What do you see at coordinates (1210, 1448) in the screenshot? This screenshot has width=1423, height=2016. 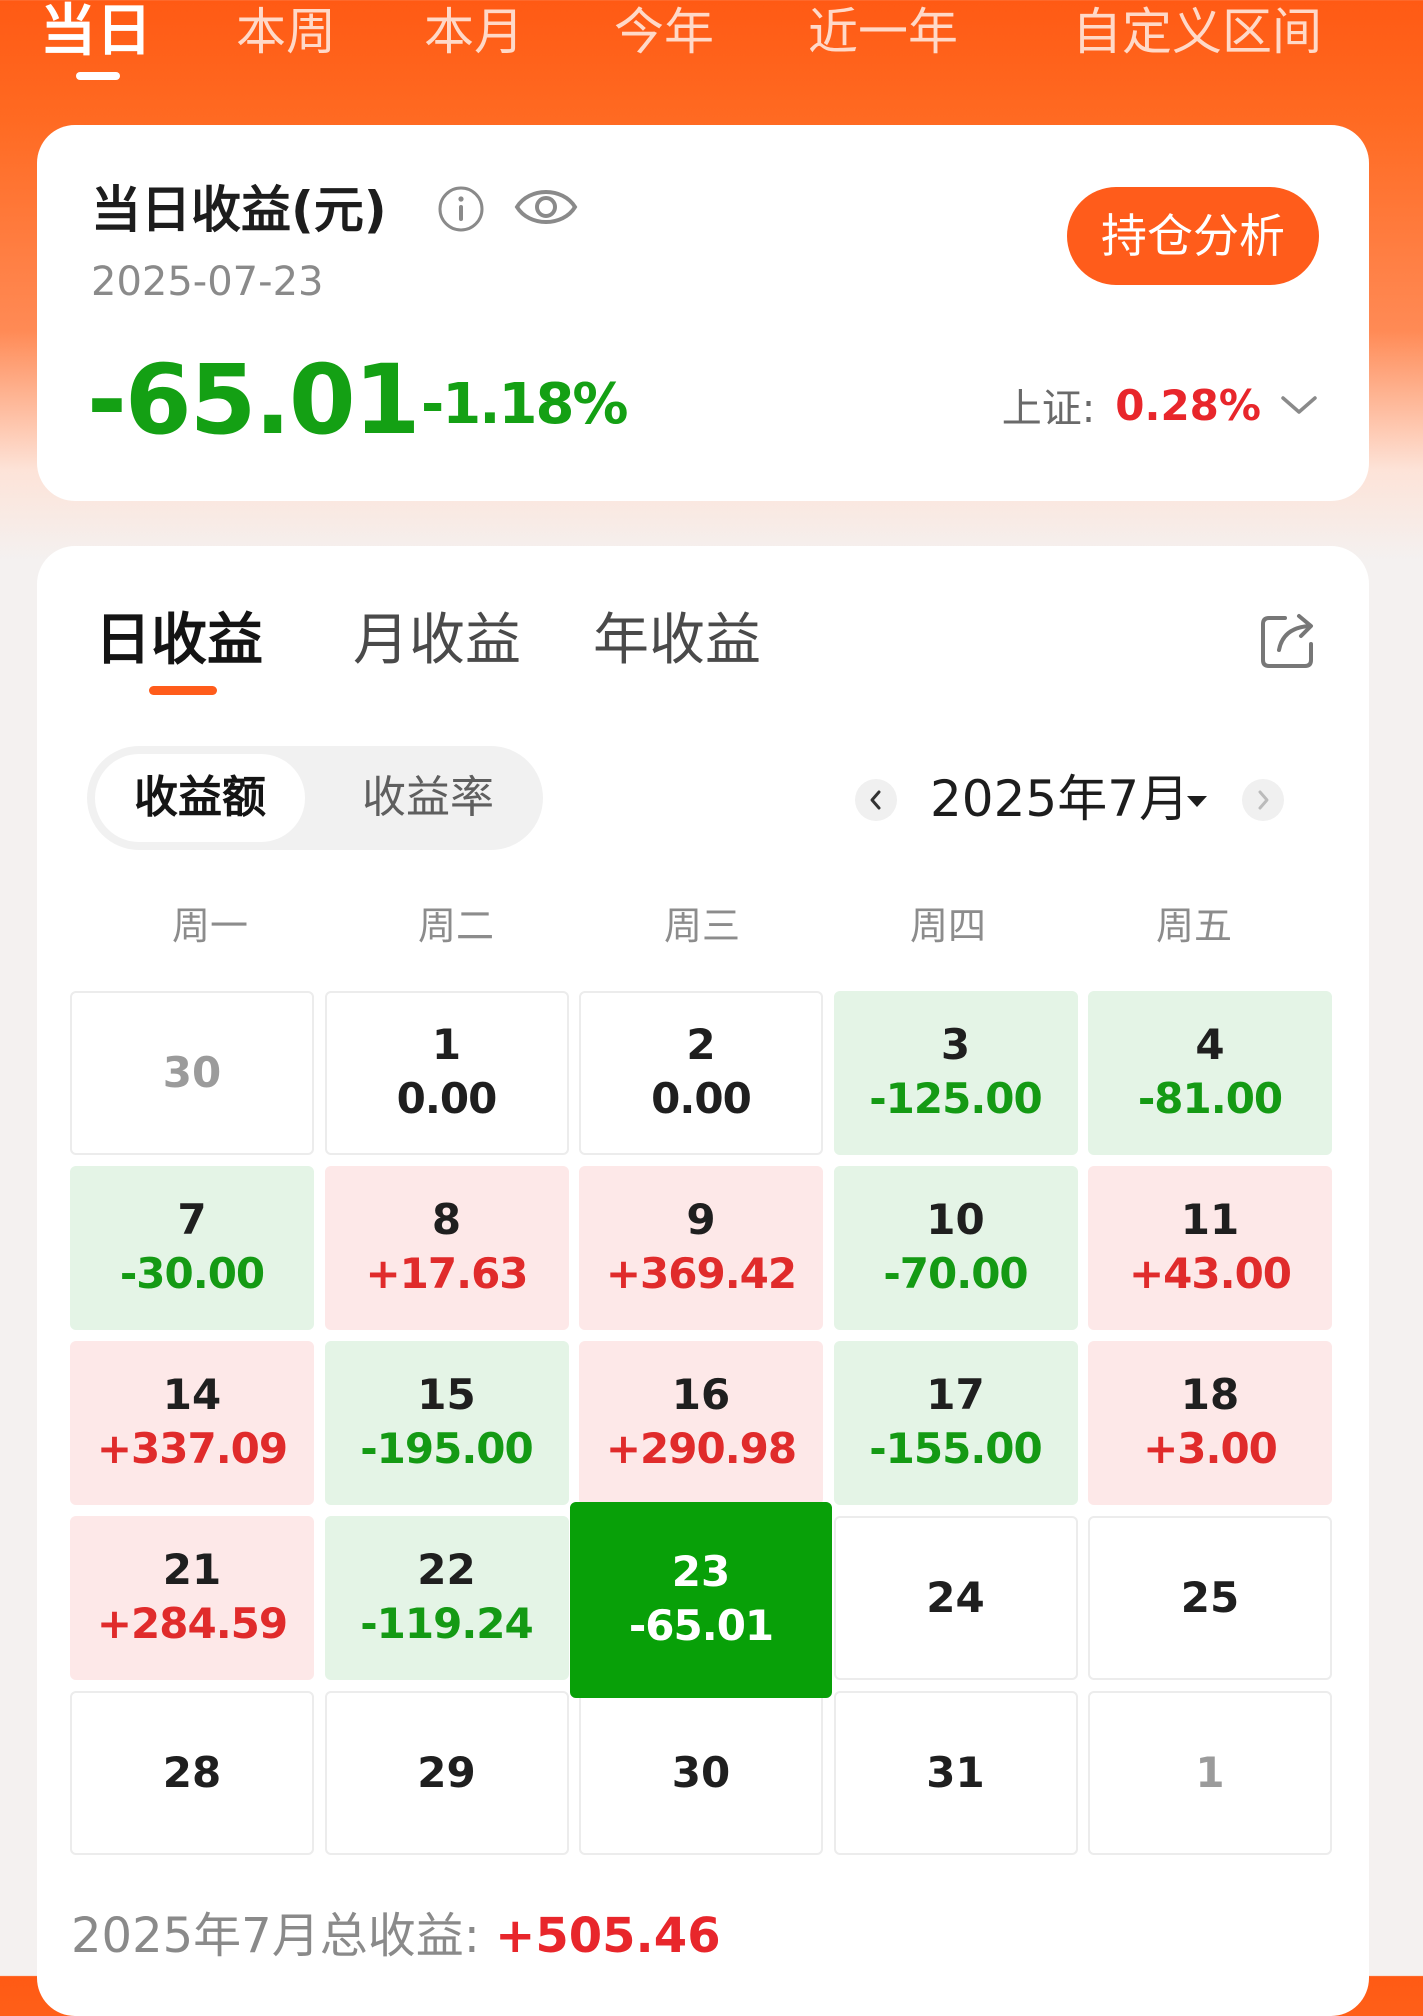 I see `calendar-day-profit: +3.00` at bounding box center [1210, 1448].